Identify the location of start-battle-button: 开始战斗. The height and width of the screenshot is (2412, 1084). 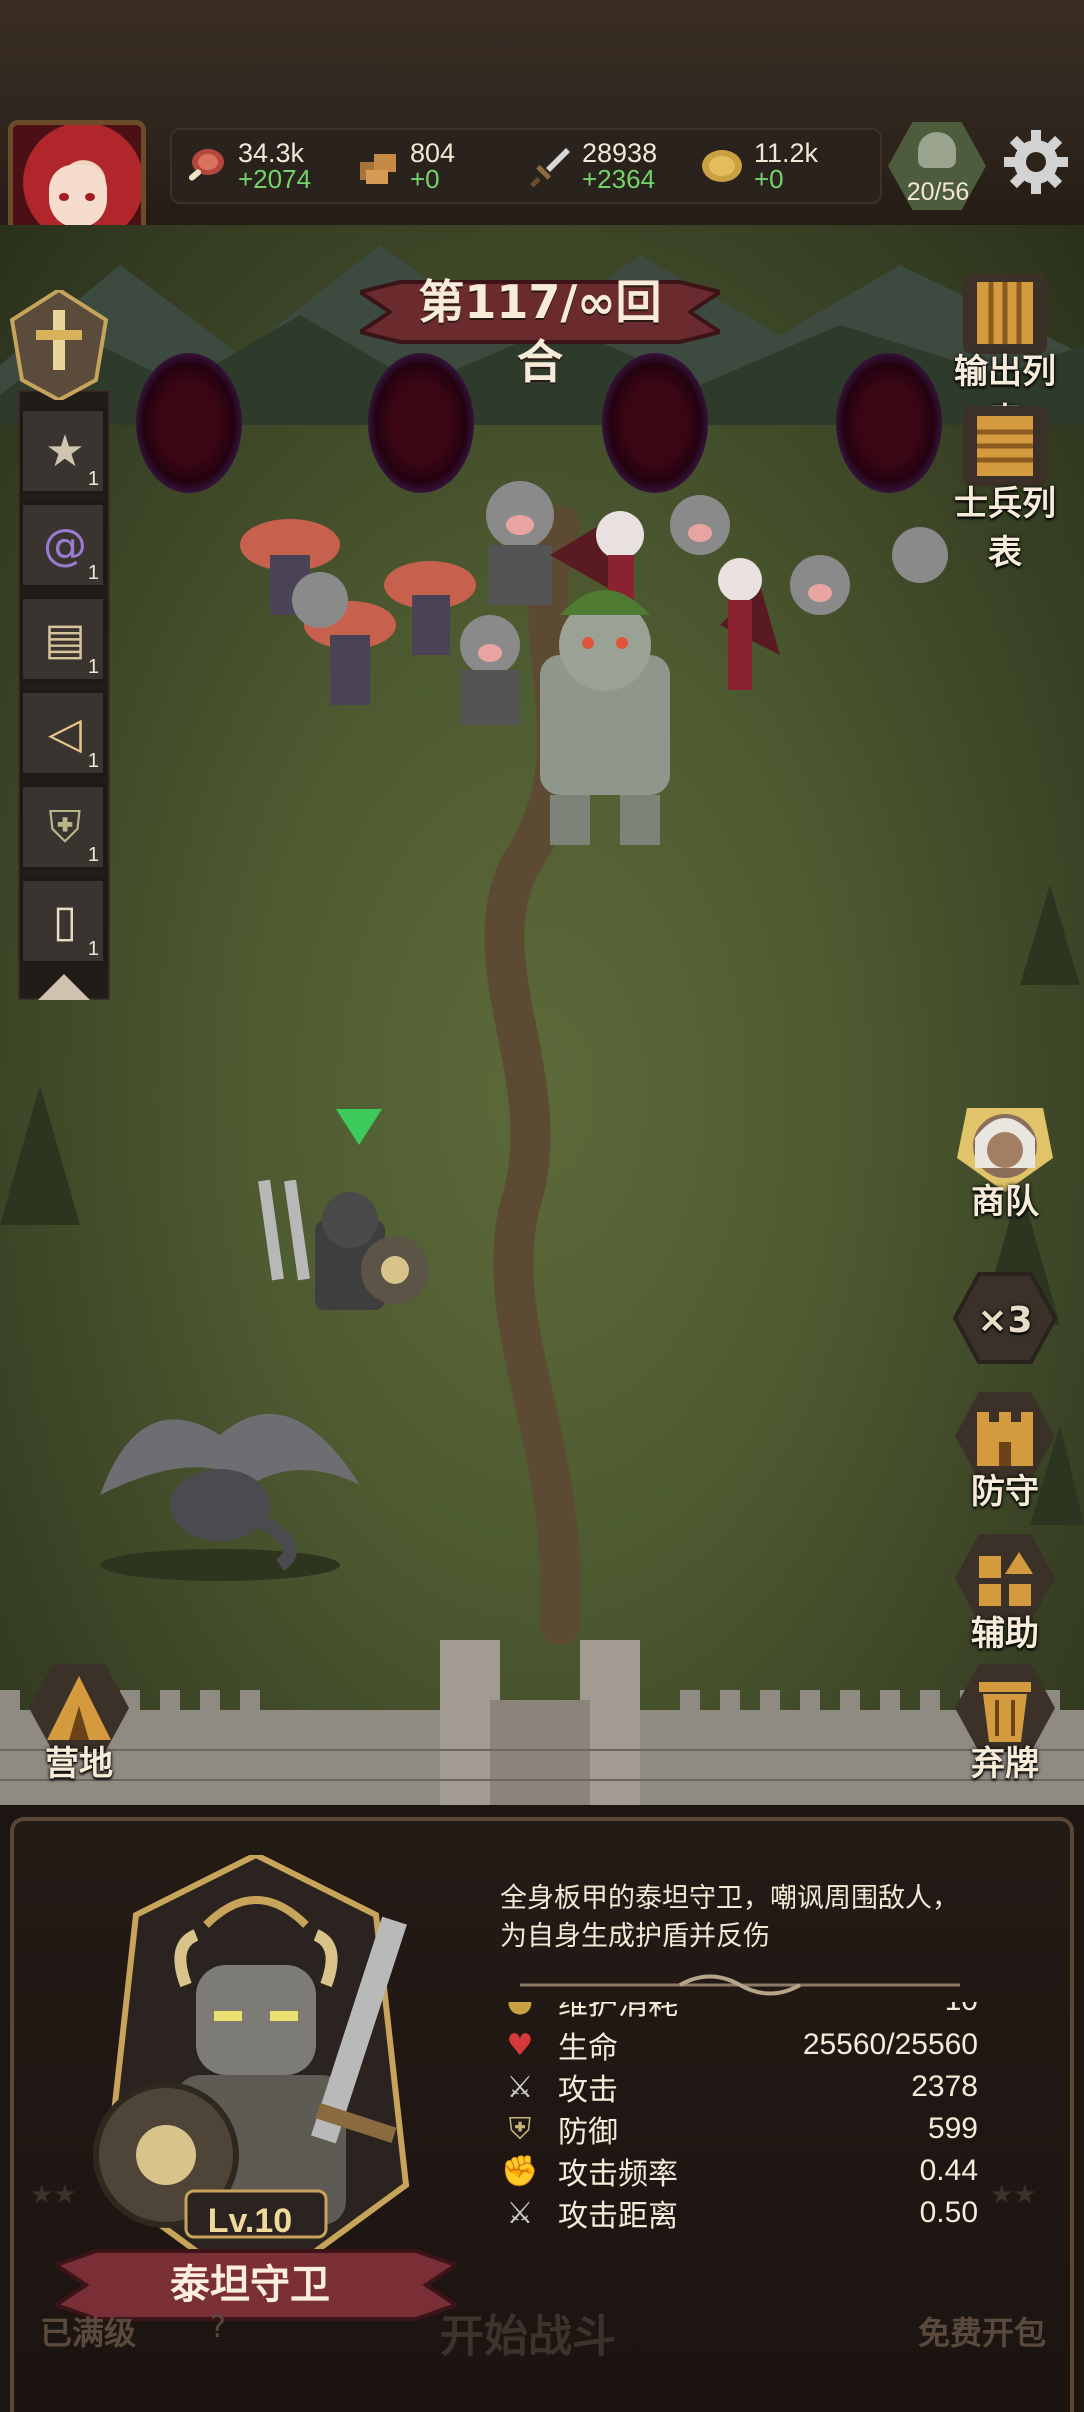
(528, 2332).